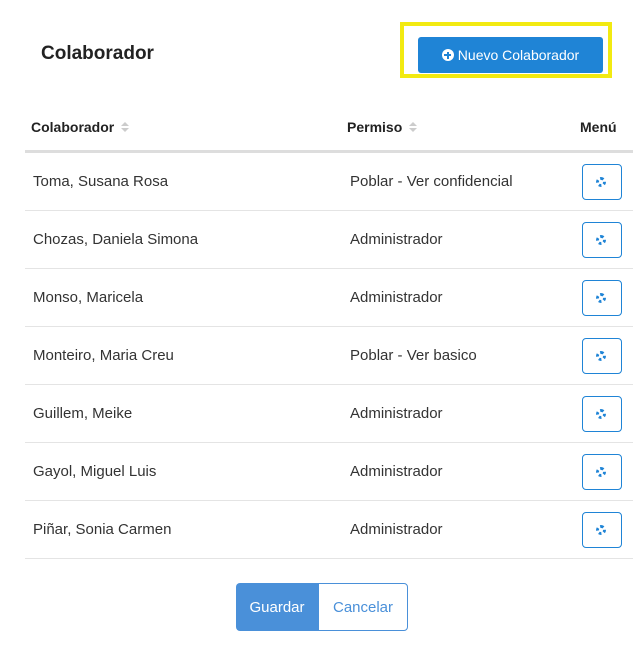  What do you see at coordinates (363, 607) in the screenshot?
I see `cancel-button: Cancelar` at bounding box center [363, 607].